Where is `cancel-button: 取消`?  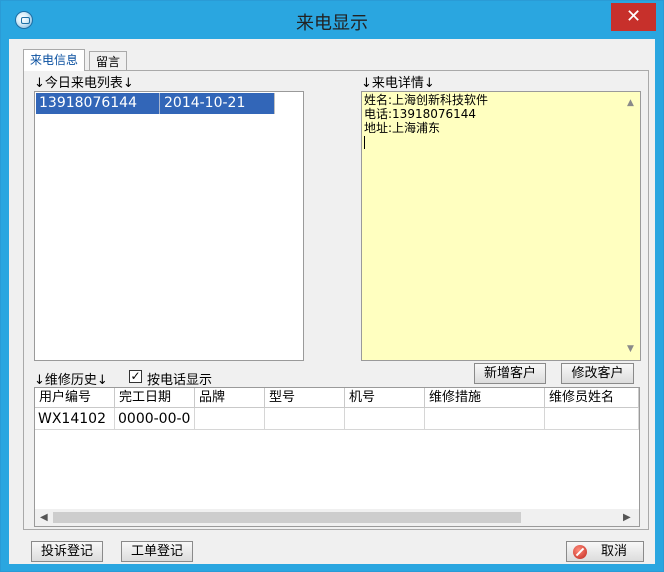
cancel-button: 取消 is located at coordinates (605, 551).